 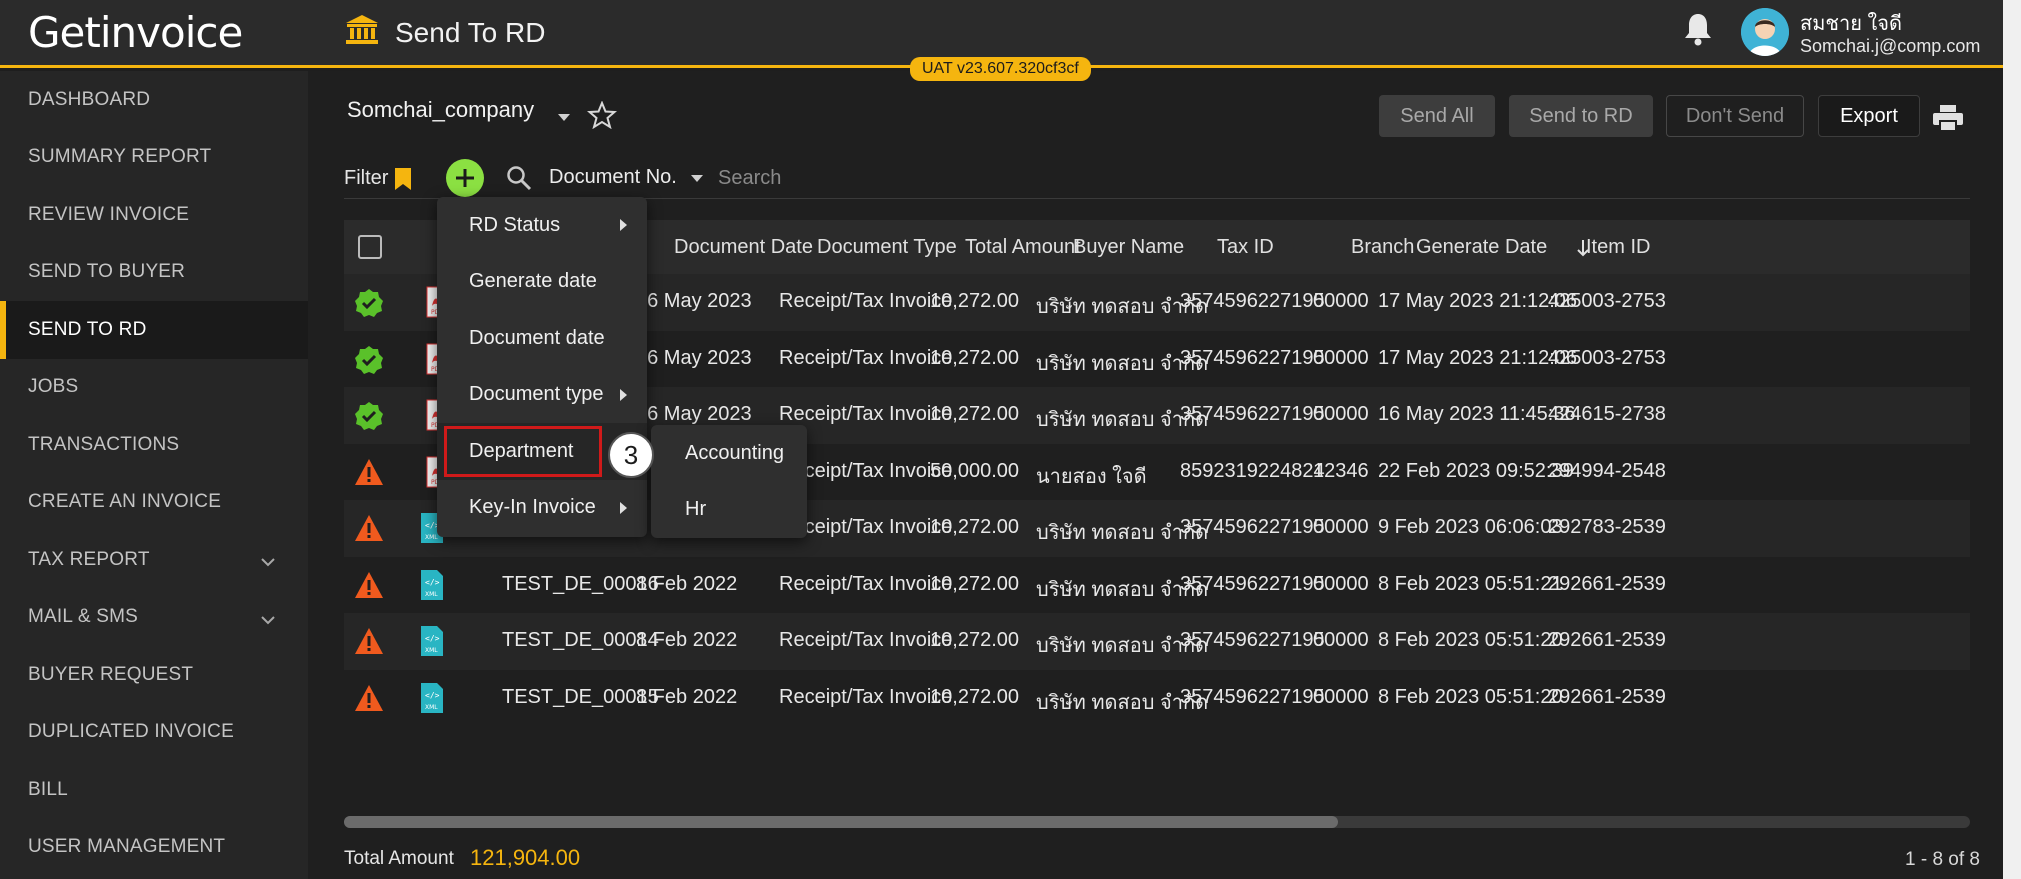 I want to click on user-avatar, so click(x=1765, y=32).